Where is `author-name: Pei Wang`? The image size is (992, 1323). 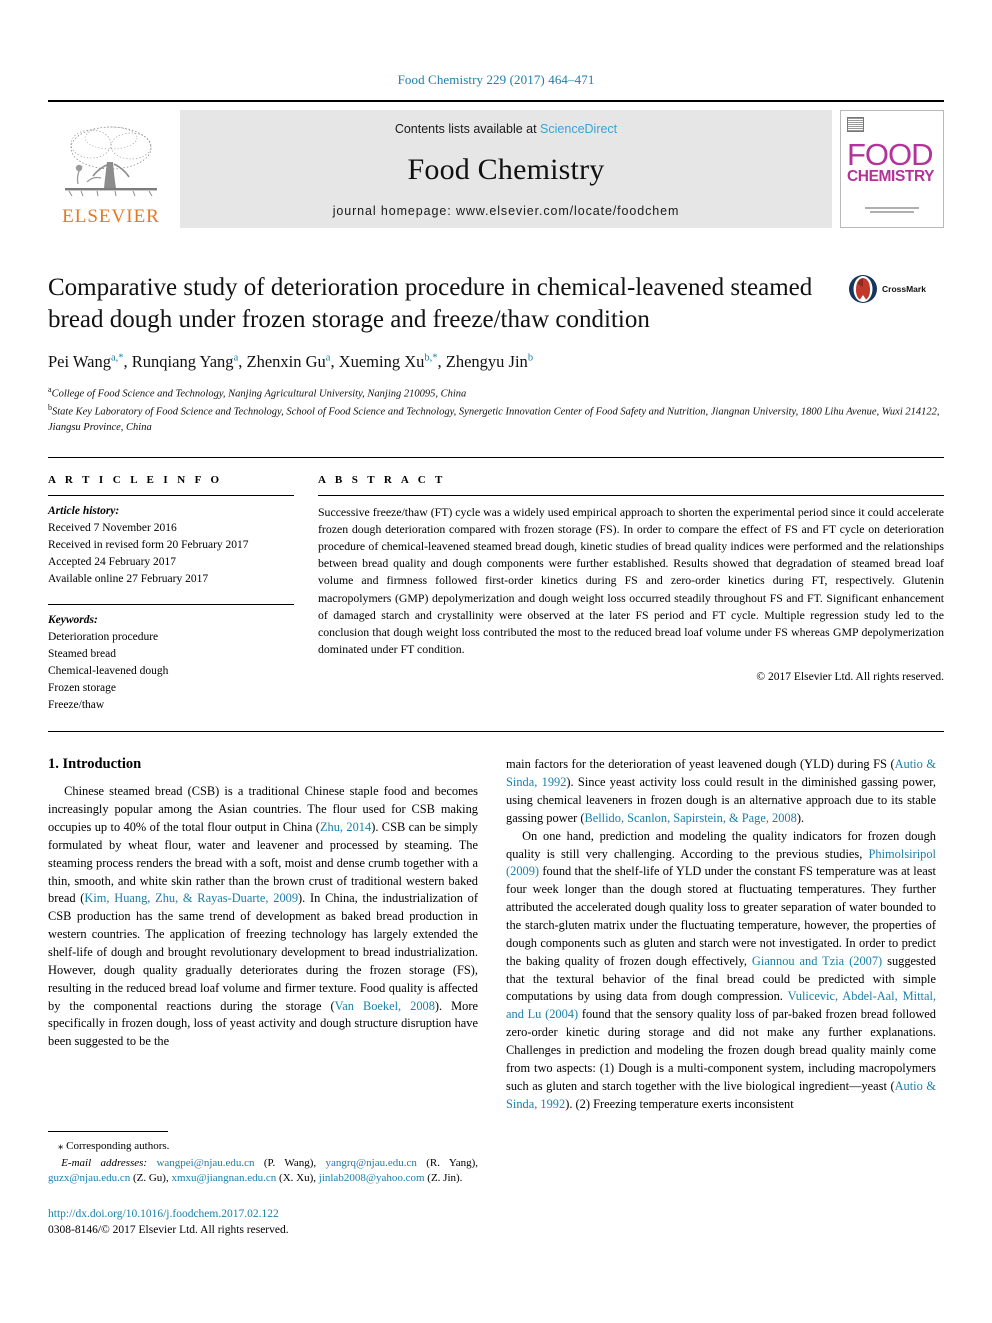 author-name: Pei Wang is located at coordinates (79, 361).